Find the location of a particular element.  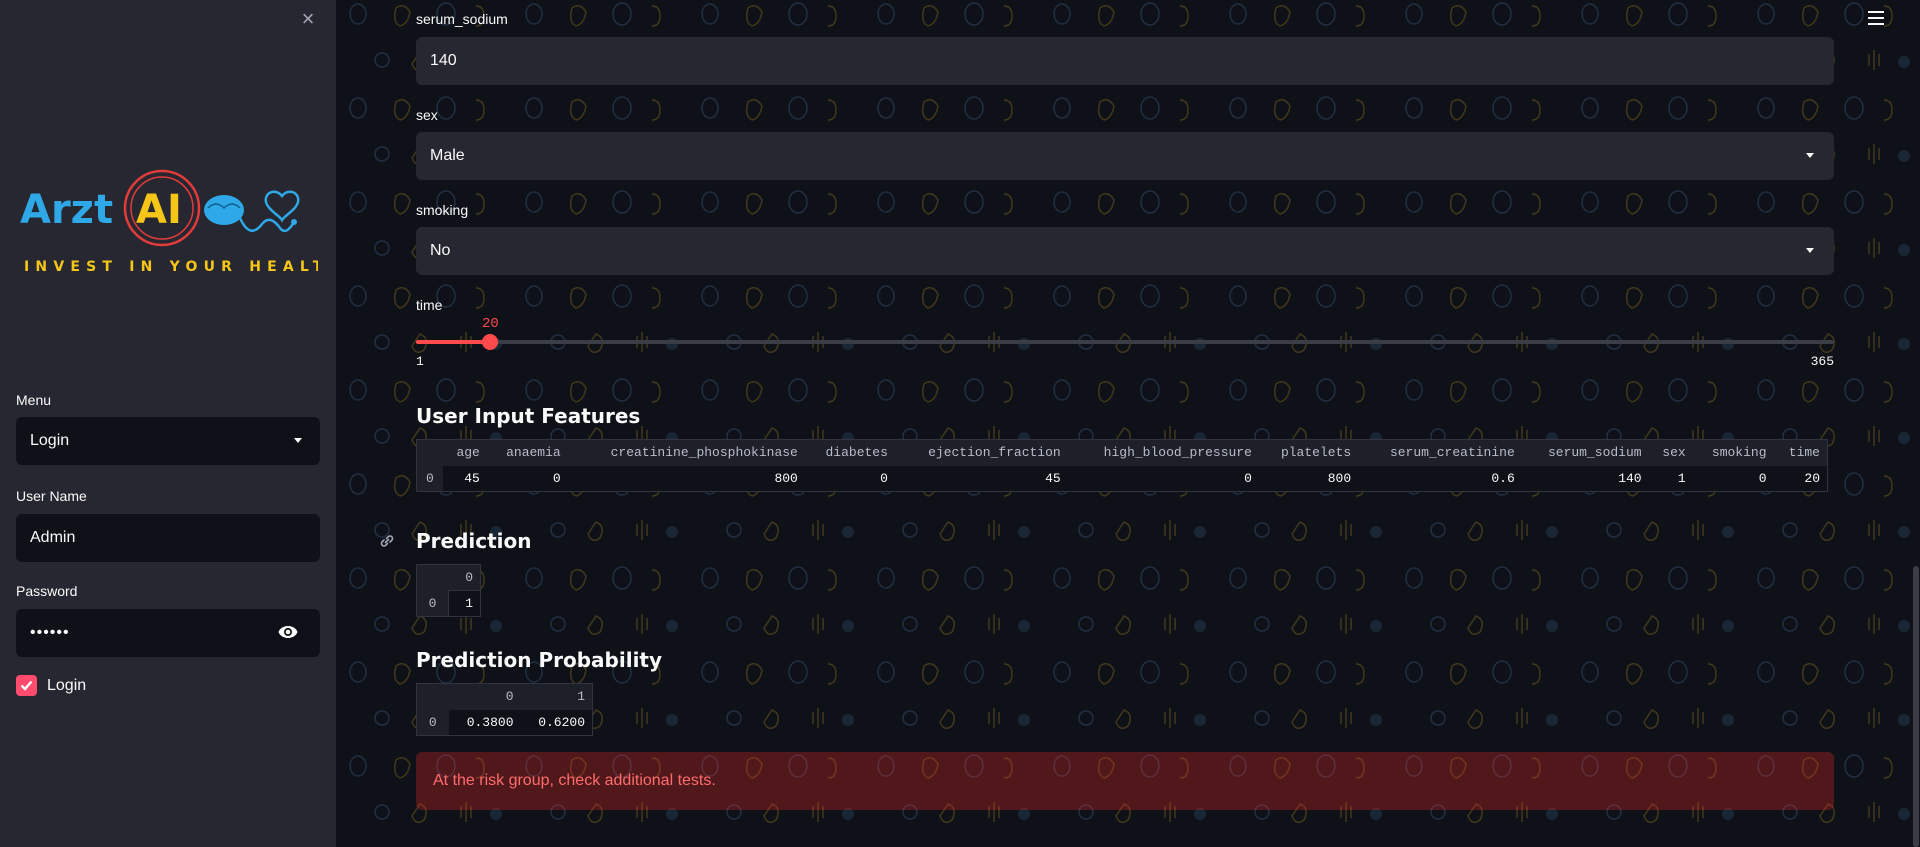

table-row: 0 45 0 800 0 45 0 800 0.6 140 1 0 20 is located at coordinates (1122, 478).